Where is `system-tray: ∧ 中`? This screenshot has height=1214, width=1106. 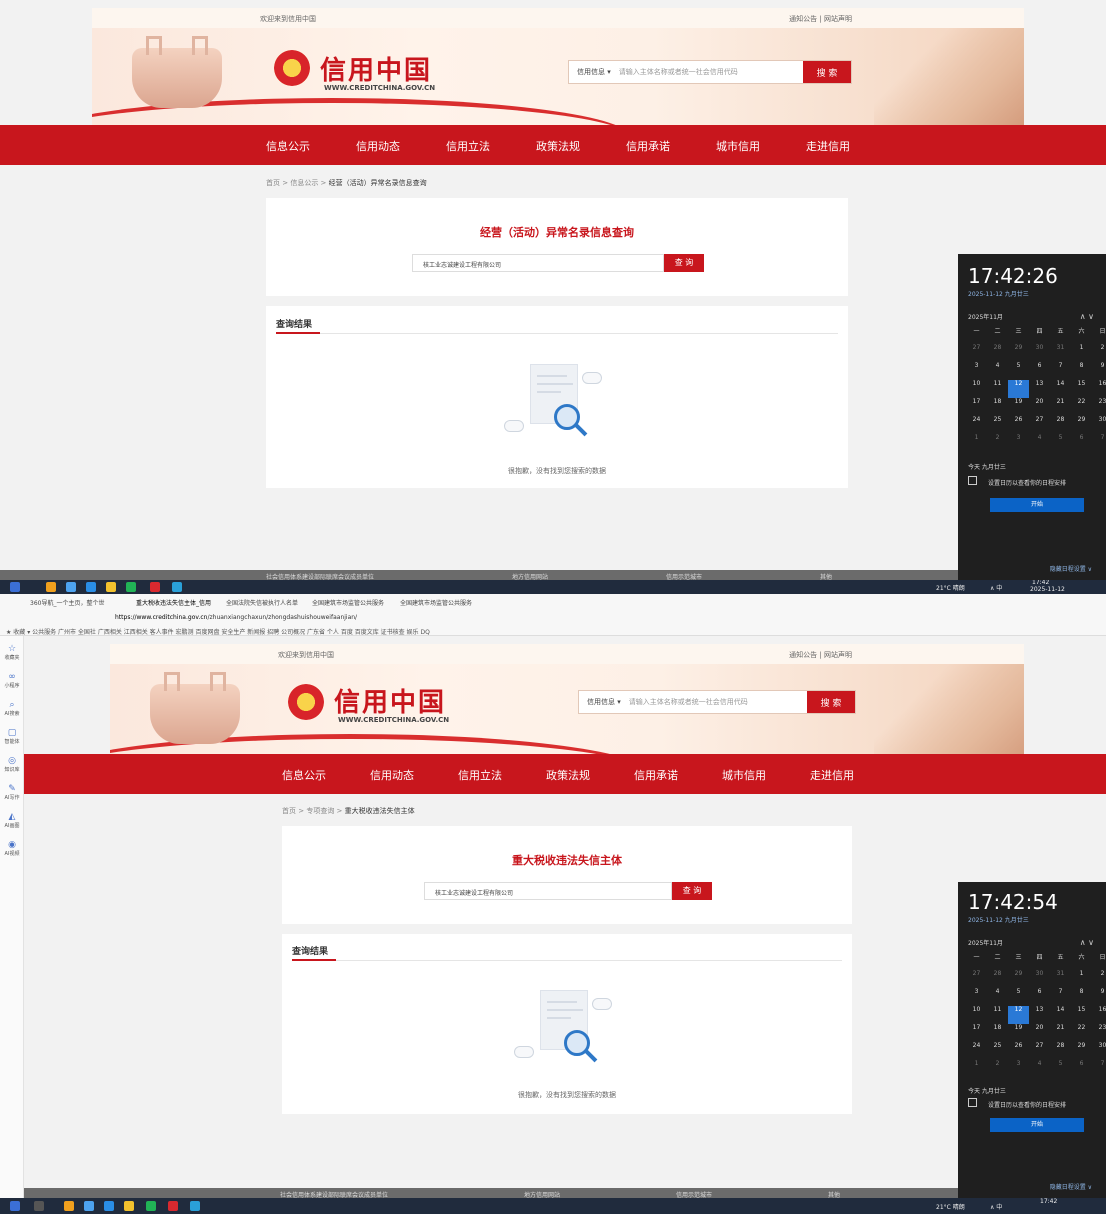
system-tray: ∧ 中 is located at coordinates (996, 587).